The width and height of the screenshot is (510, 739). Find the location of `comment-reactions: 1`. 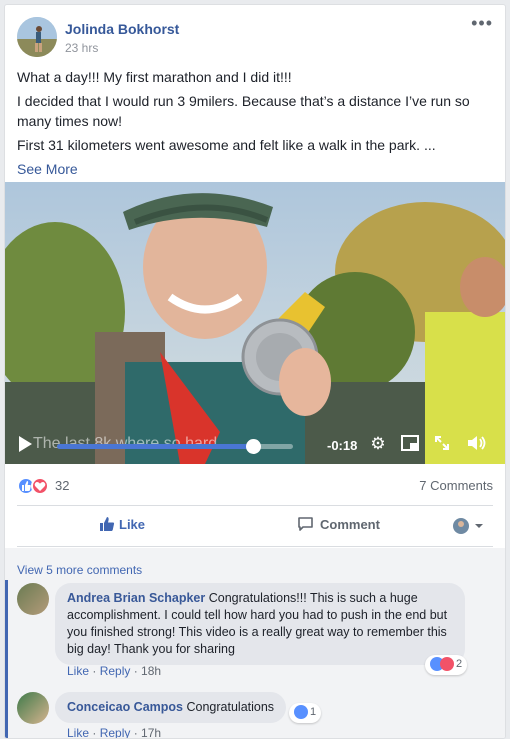

comment-reactions: 1 is located at coordinates (305, 713).